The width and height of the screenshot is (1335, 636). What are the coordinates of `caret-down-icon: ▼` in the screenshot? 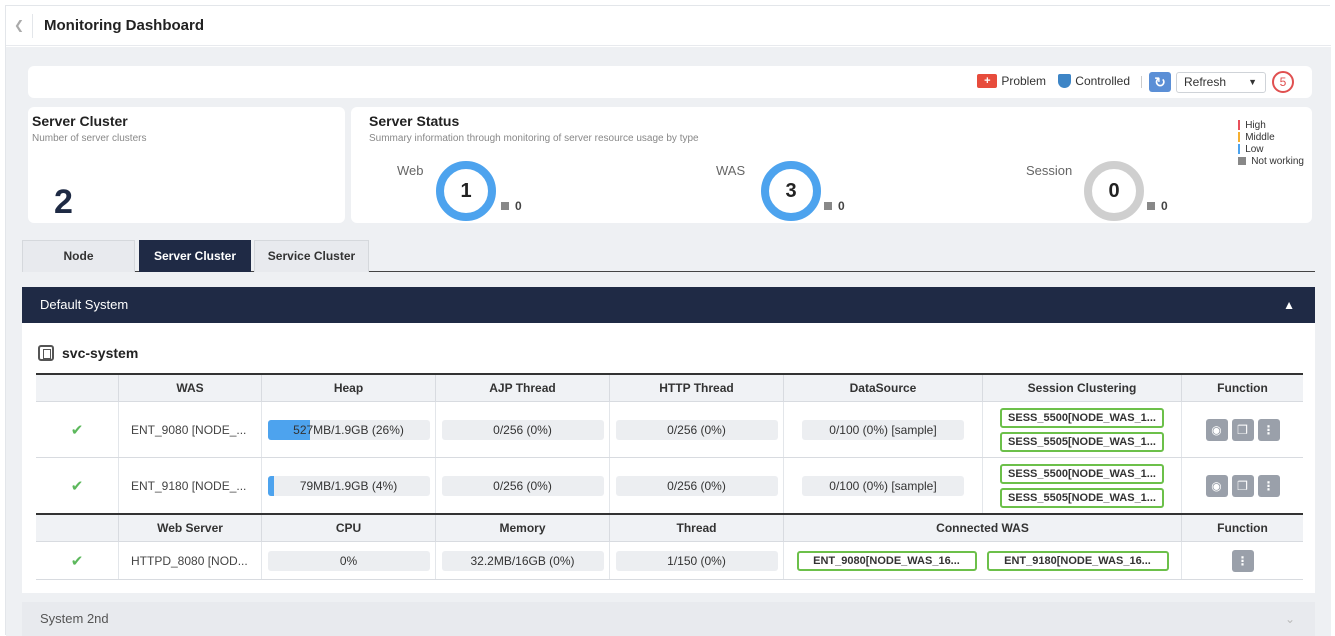 It's located at (1252, 82).